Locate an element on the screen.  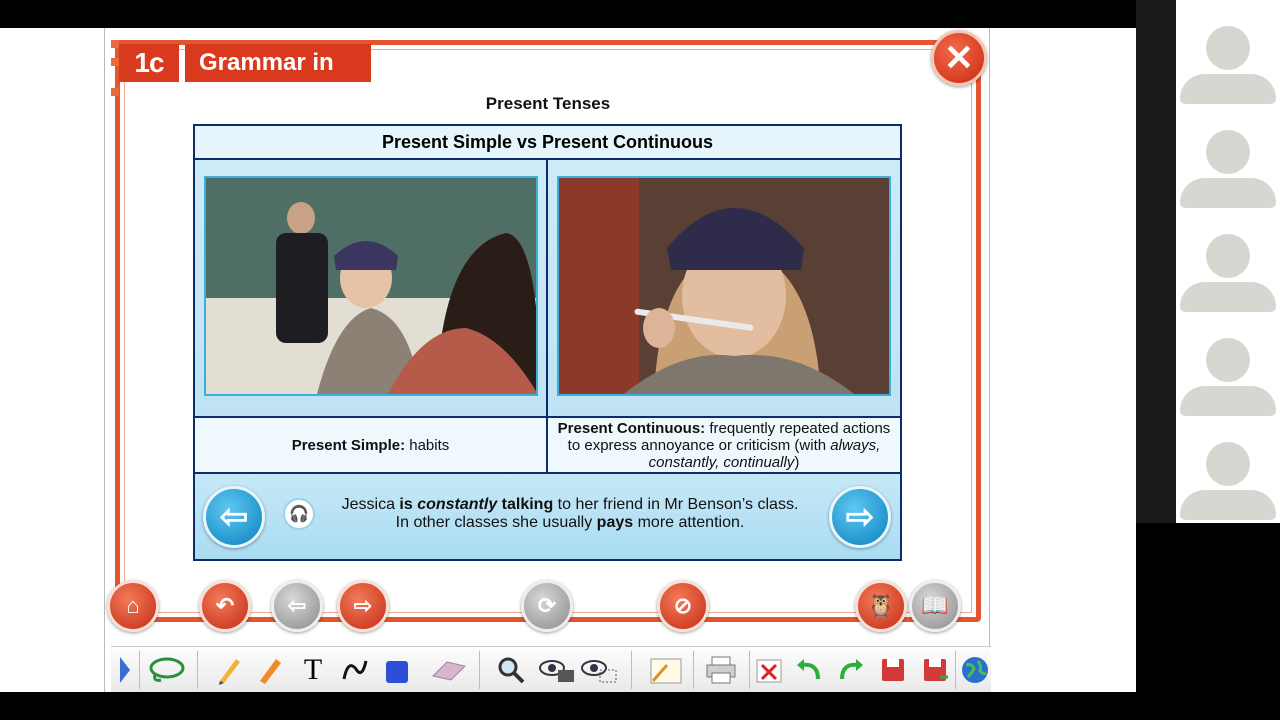
note-icon is located at coordinates (666, 671).